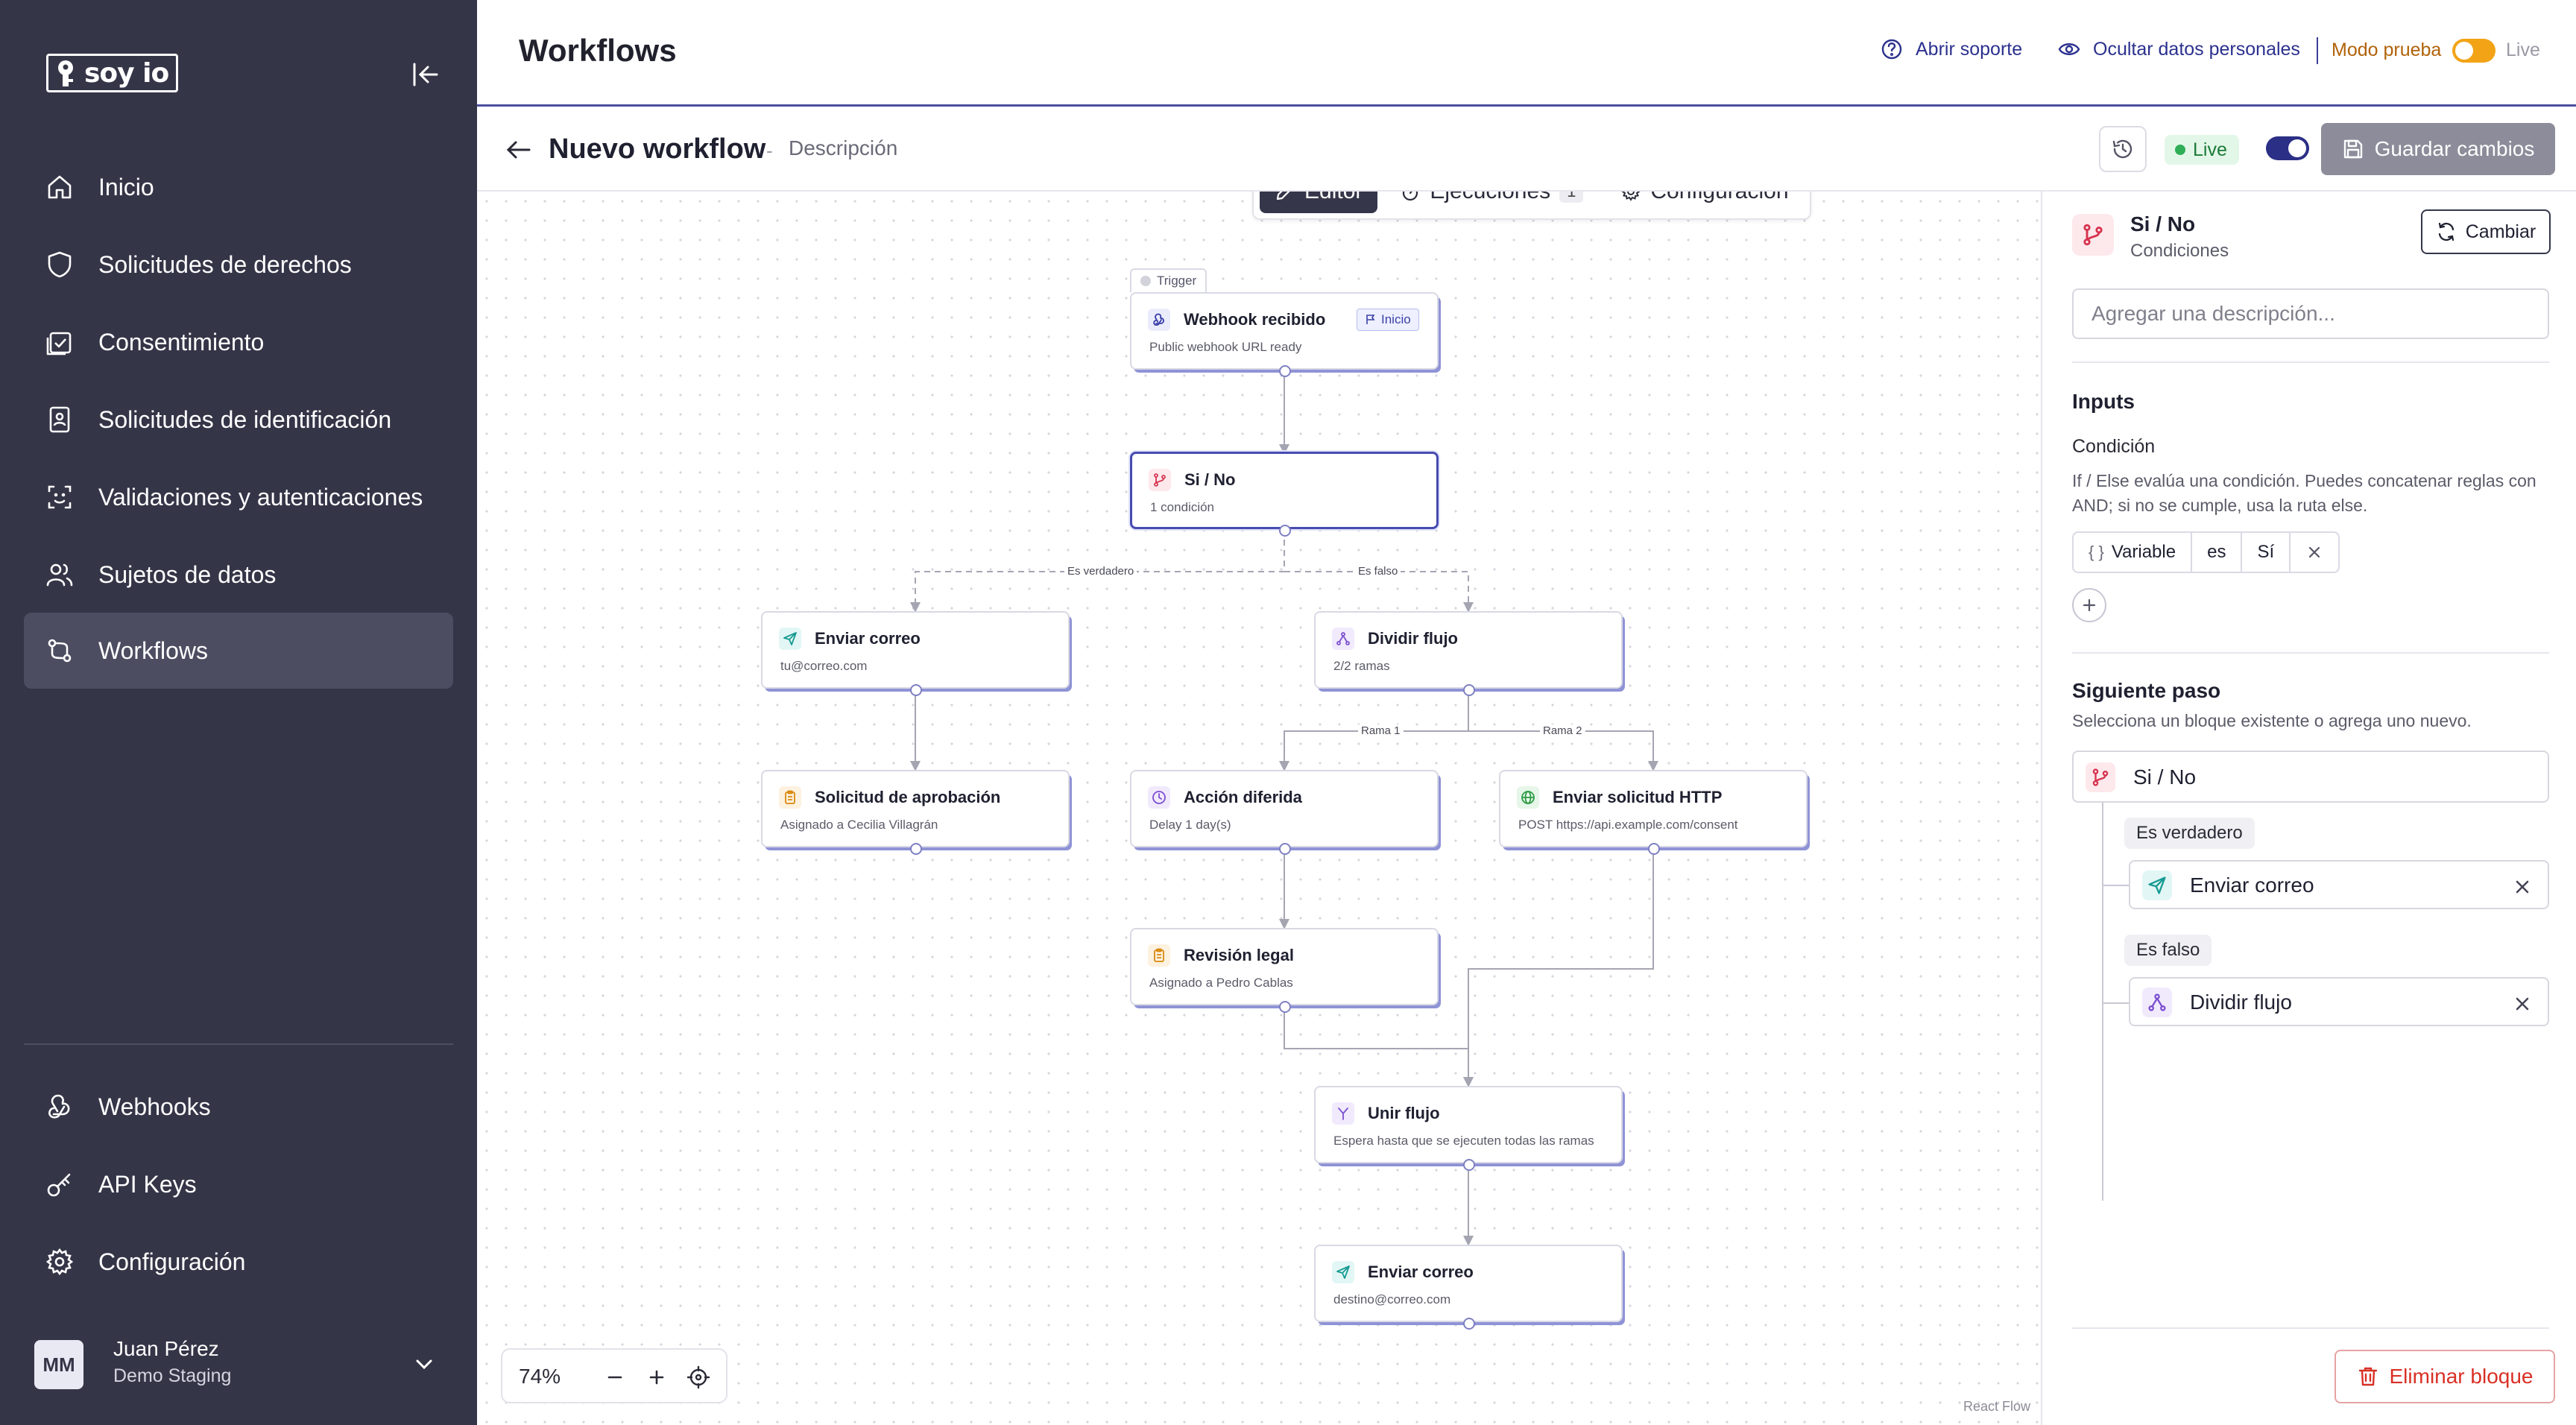  I want to click on close-icon, so click(2314, 552).